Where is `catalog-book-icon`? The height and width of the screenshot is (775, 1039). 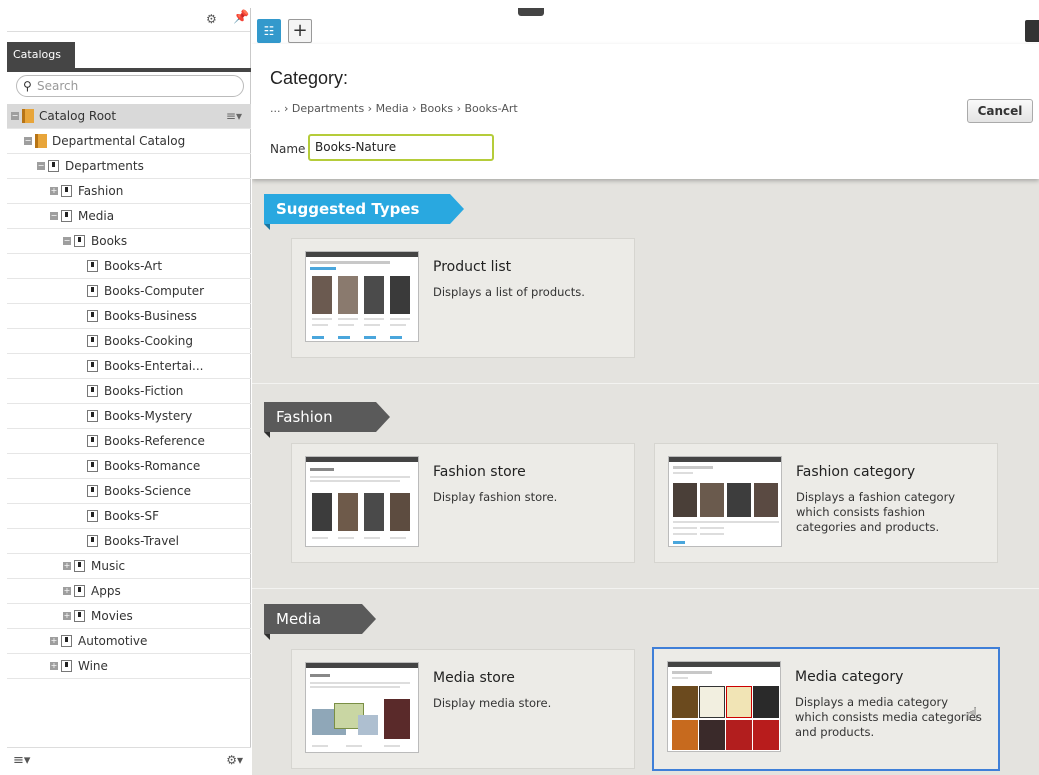 catalog-book-icon is located at coordinates (41, 141).